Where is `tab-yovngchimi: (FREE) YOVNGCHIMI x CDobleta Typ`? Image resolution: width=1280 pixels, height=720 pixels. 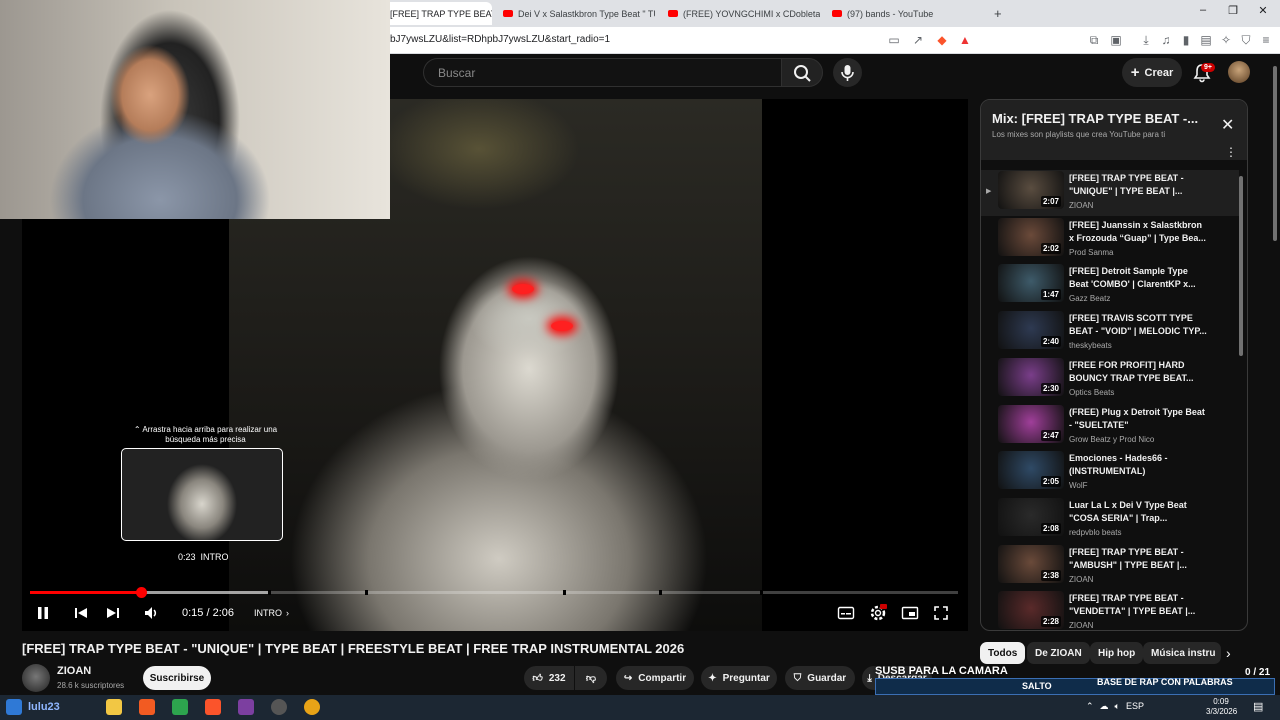
tab-yovngchimi: (FREE) YOVNGCHIMI x CDobleta Typ is located at coordinates (740, 13).